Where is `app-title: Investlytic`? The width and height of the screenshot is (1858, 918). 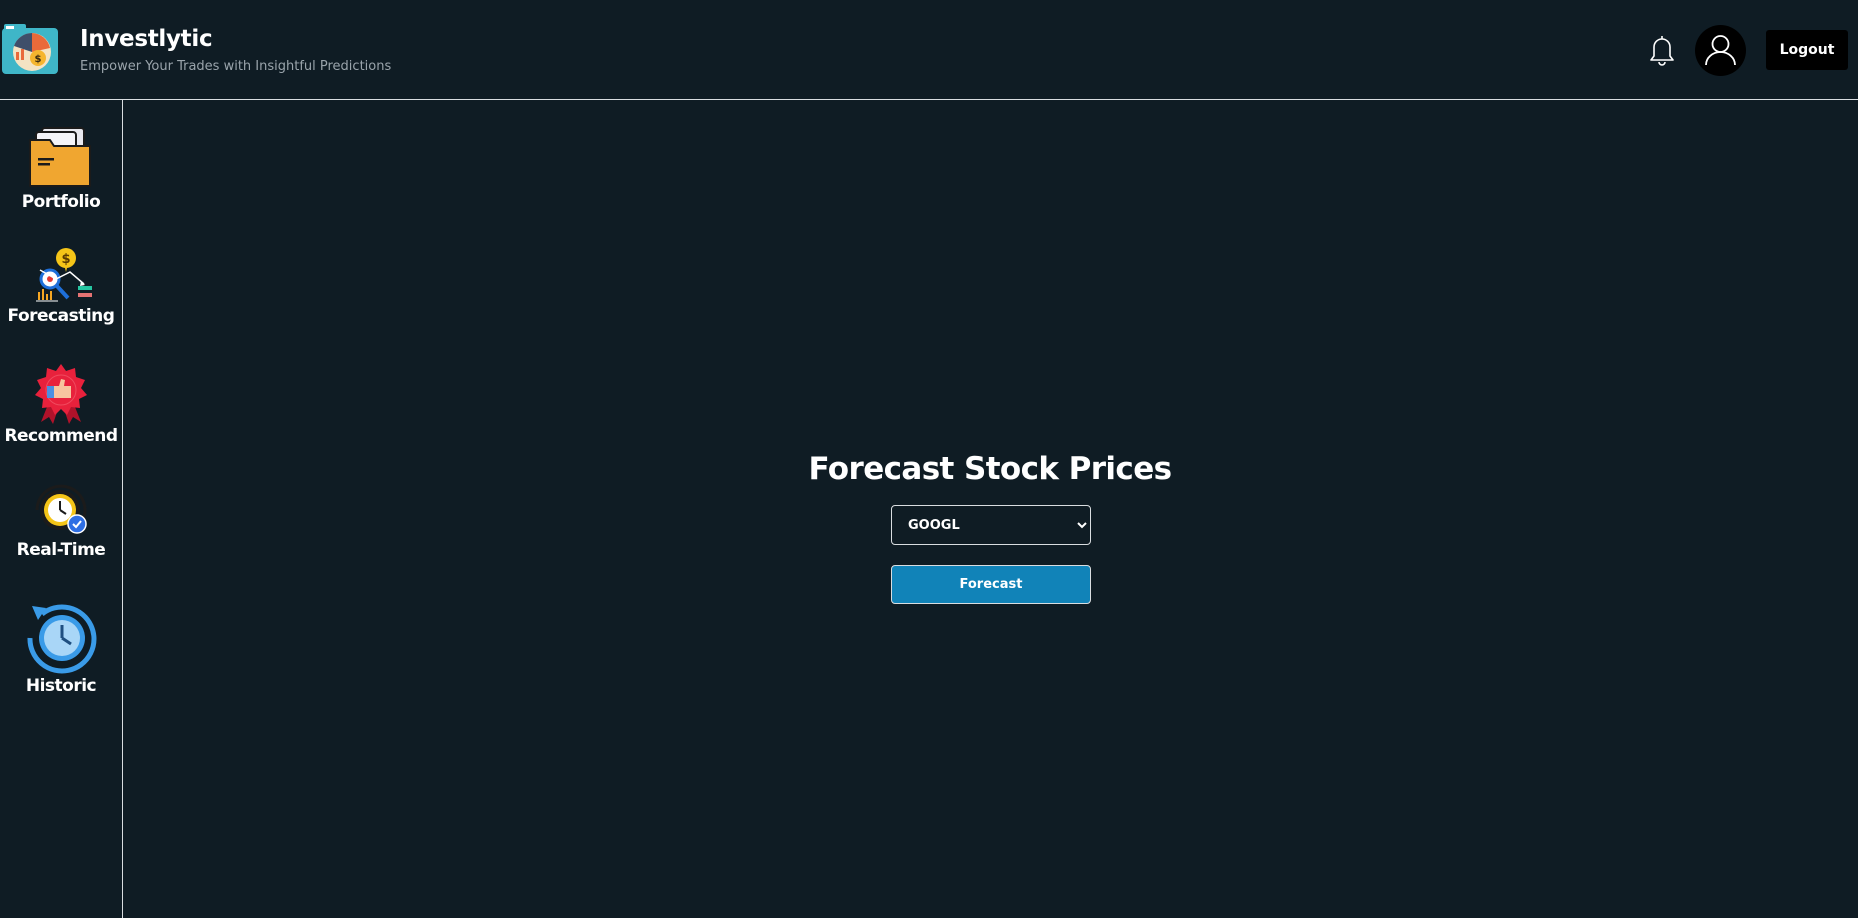 app-title: Investlytic is located at coordinates (146, 39).